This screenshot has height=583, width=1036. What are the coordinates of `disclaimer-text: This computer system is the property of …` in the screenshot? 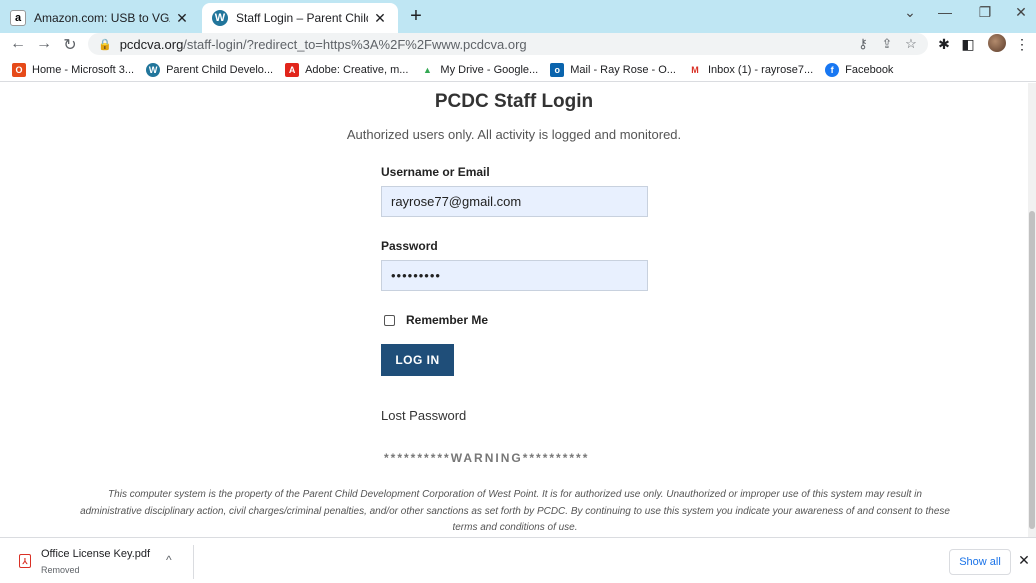 It's located at (515, 511).